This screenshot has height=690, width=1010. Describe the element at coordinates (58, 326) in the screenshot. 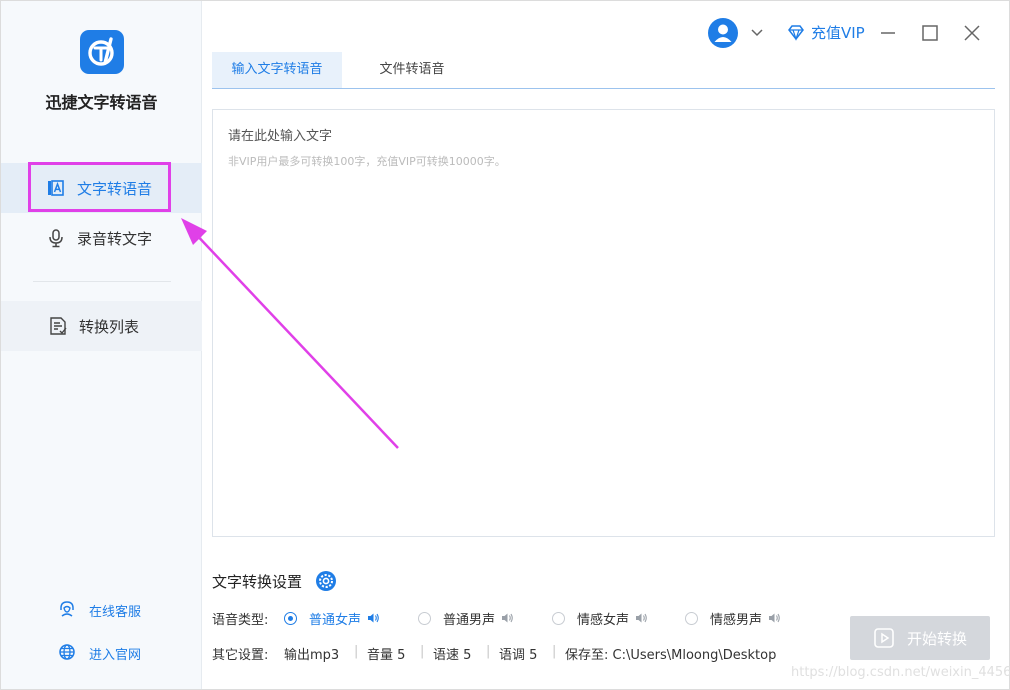

I see `document-list-icon` at that location.